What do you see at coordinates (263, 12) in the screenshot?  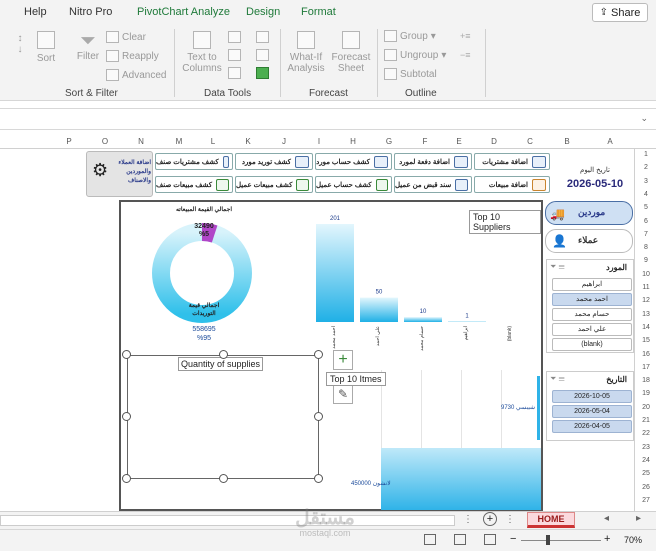 I see `menu-design: Design` at bounding box center [263, 12].